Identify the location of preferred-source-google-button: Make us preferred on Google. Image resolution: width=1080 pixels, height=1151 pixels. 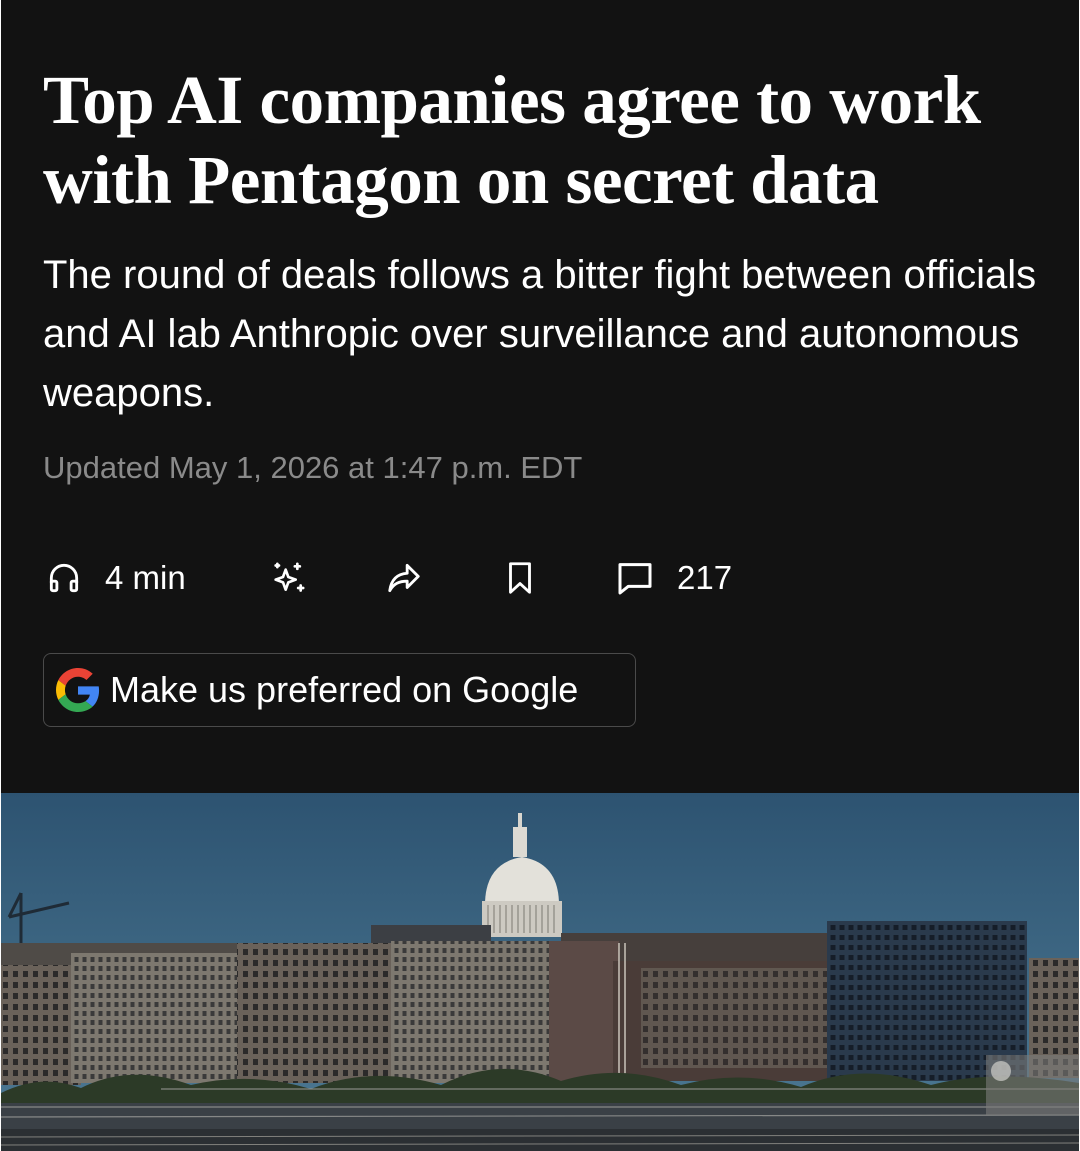
(339, 690).